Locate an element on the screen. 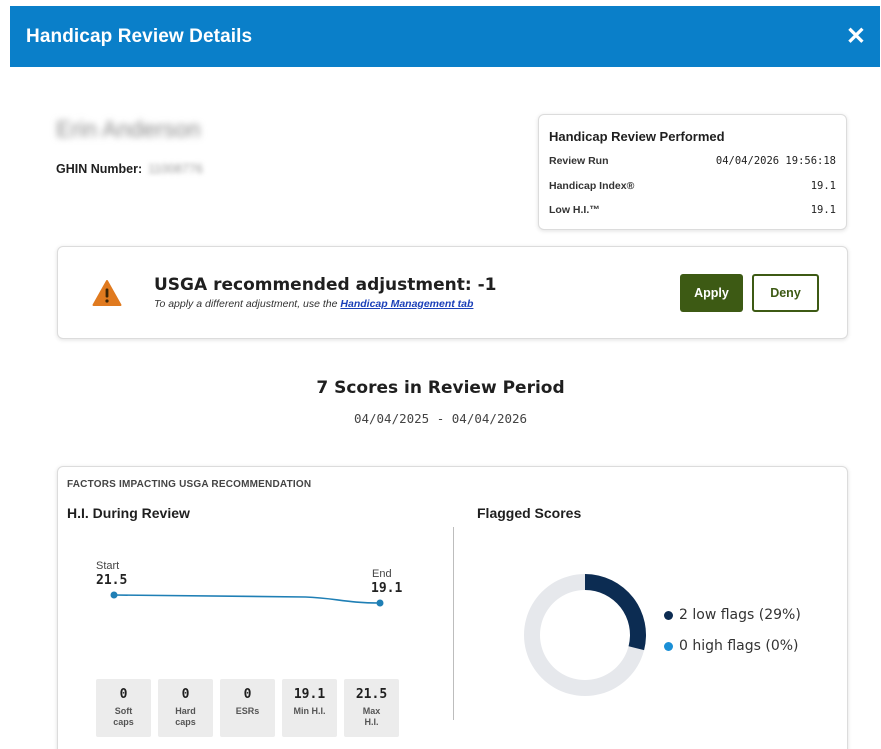 The width and height of the screenshot is (881, 749). legend-low-text: 2 low flags (29%) is located at coordinates (740, 615).